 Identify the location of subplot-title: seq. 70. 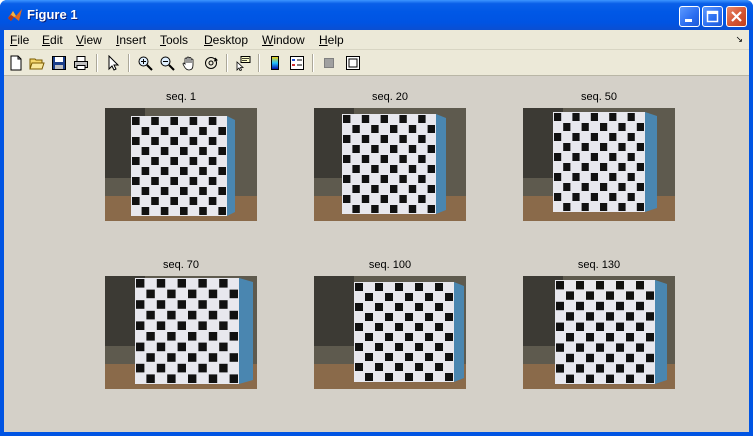
(181, 265).